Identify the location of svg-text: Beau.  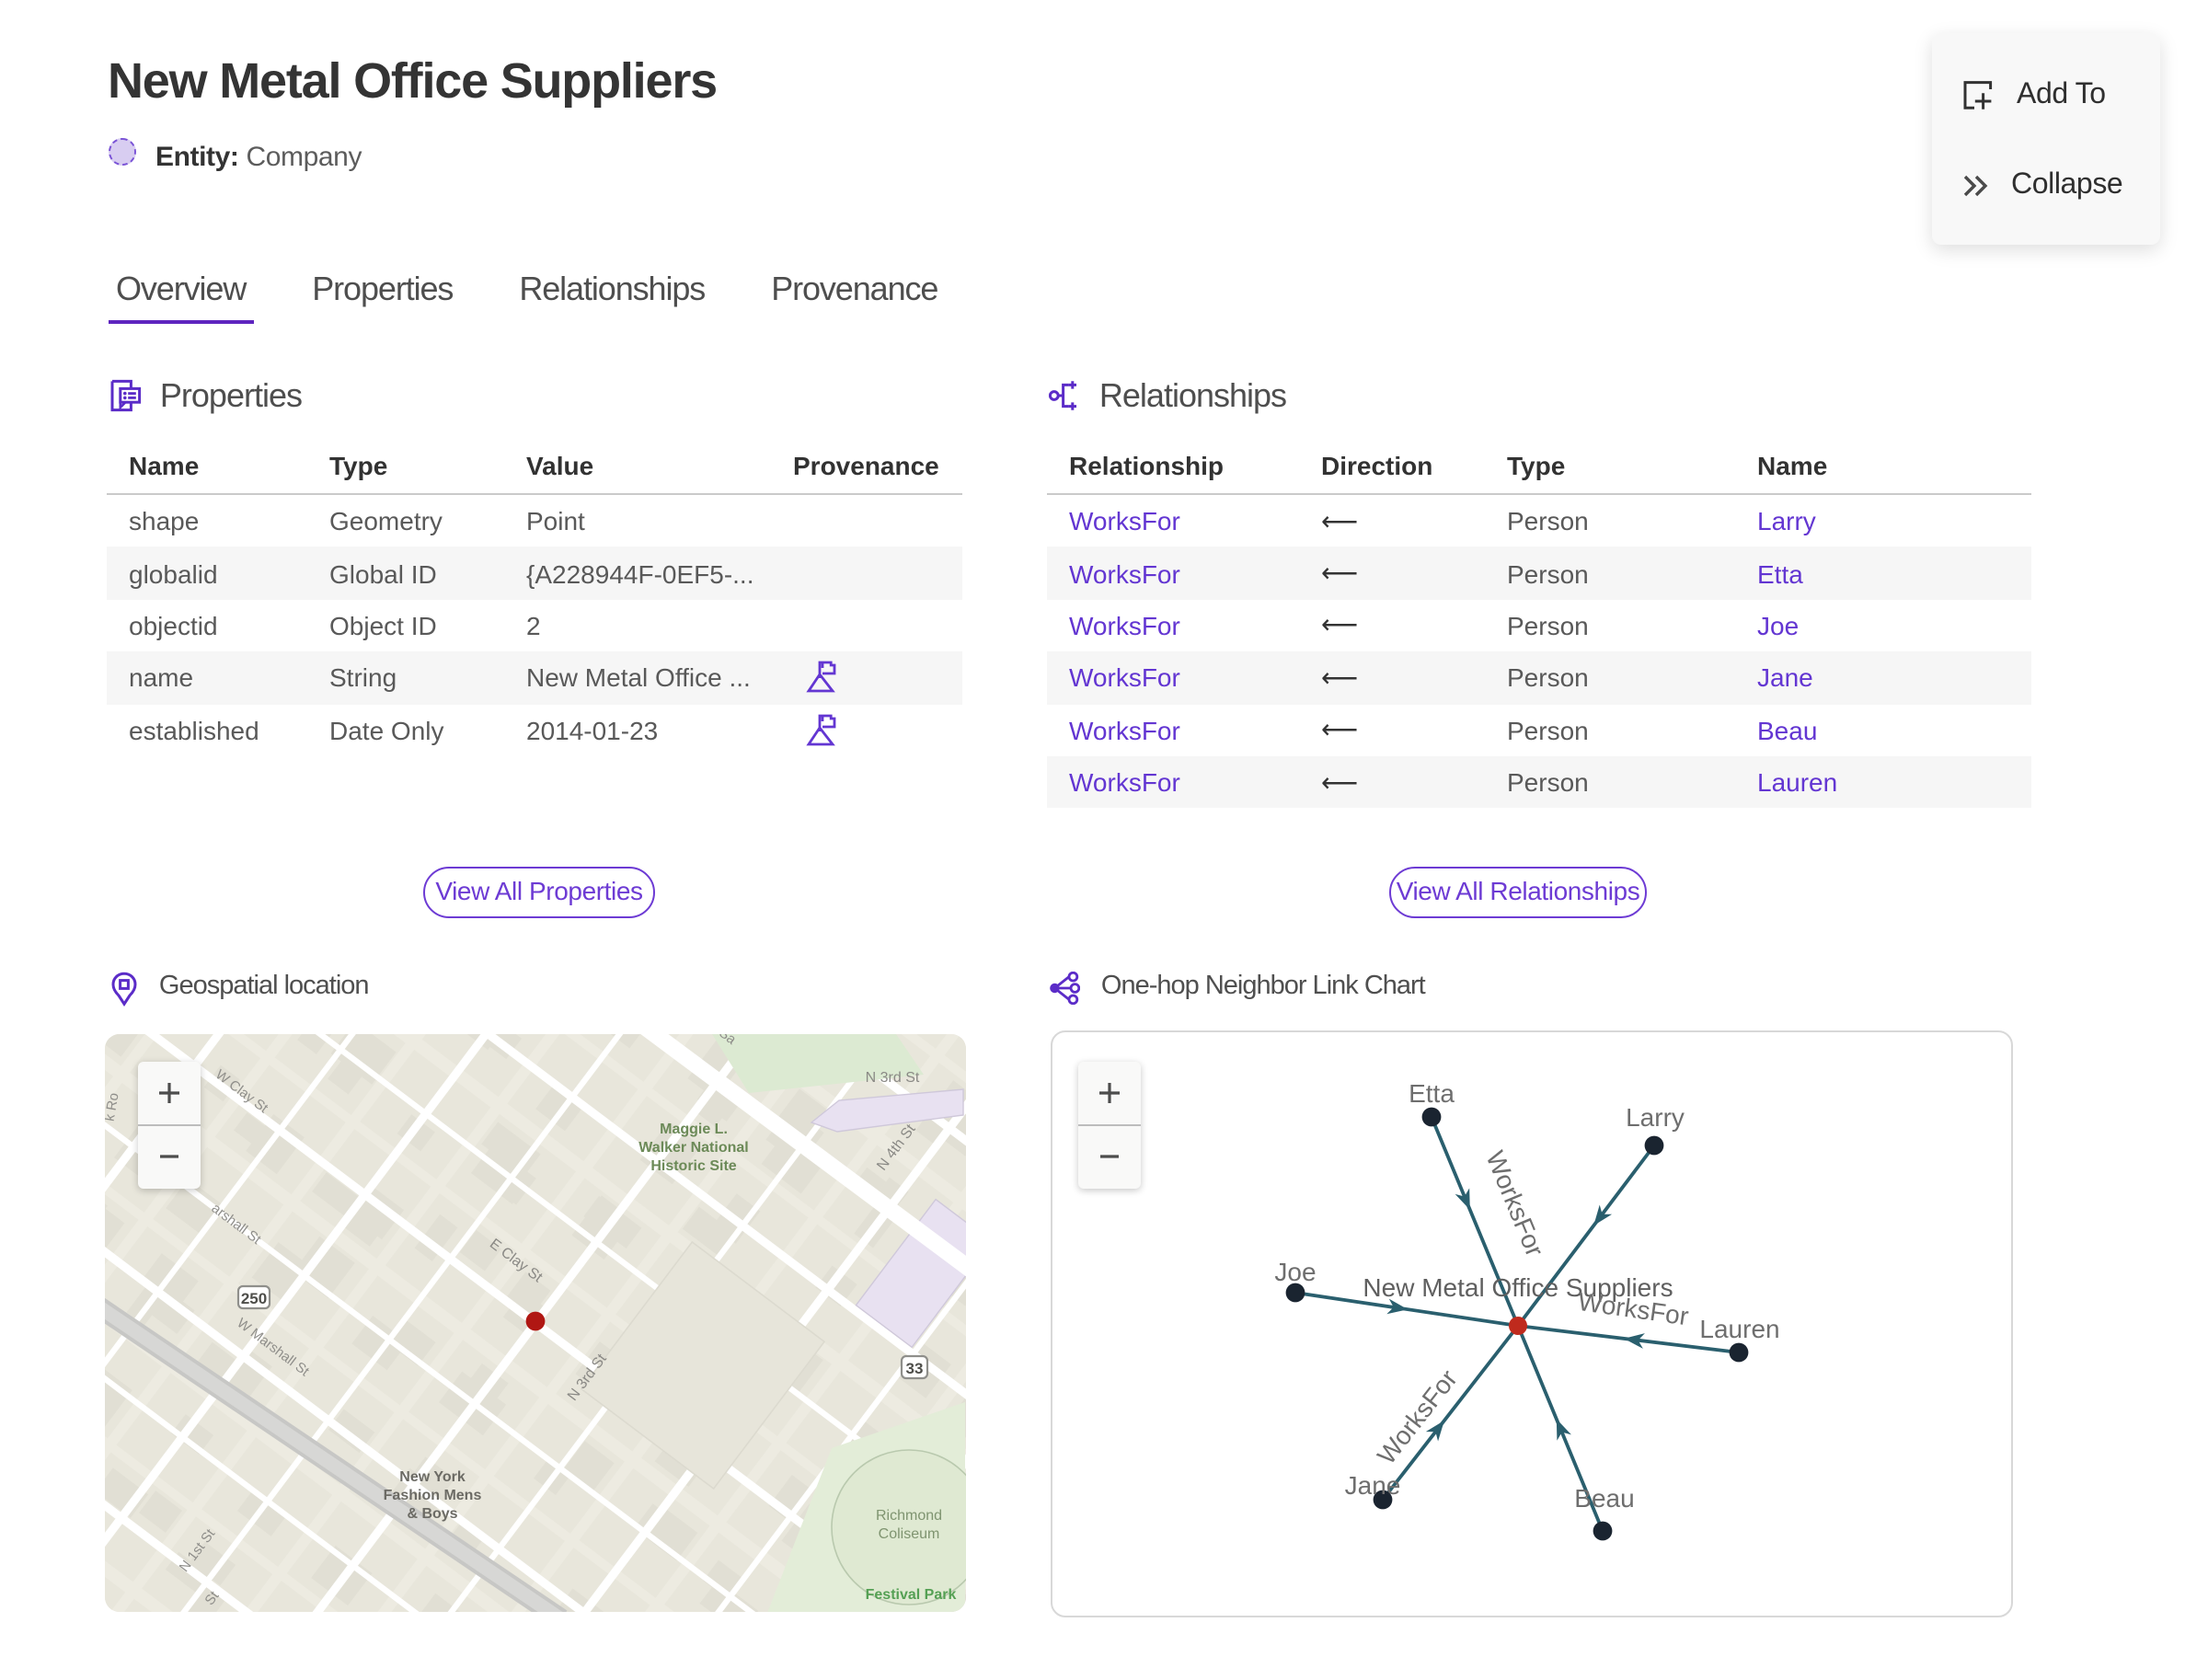
(1604, 1498).